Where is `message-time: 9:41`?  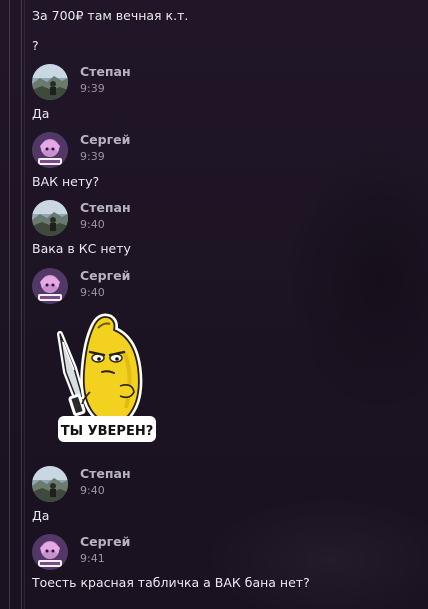 message-time: 9:41 is located at coordinates (92, 558).